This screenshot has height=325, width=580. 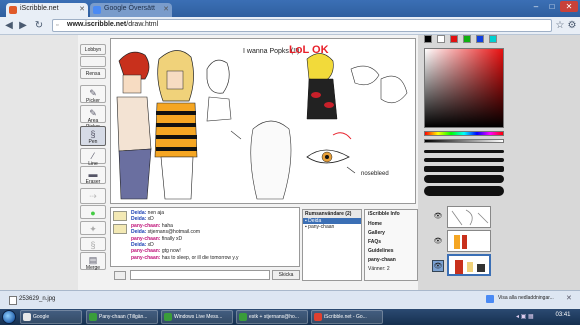 What do you see at coordinates (131, 10) in the screenshot?
I see `tab-google-translate: Google Översätt ✕` at bounding box center [131, 10].